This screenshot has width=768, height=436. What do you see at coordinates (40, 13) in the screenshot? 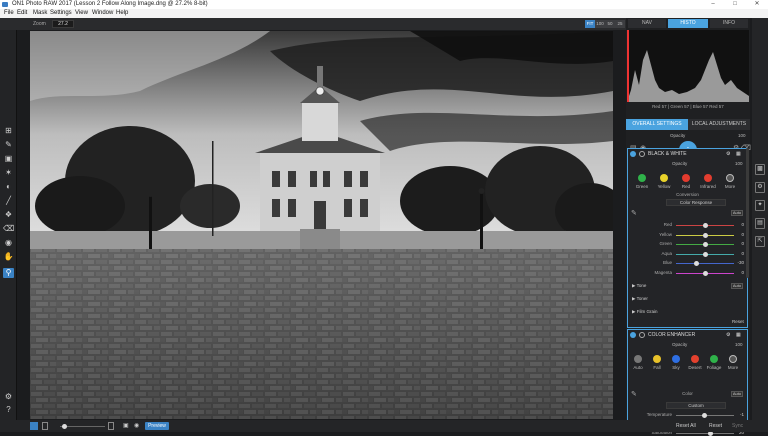
I see `menu-mask: Mask` at bounding box center [40, 13].